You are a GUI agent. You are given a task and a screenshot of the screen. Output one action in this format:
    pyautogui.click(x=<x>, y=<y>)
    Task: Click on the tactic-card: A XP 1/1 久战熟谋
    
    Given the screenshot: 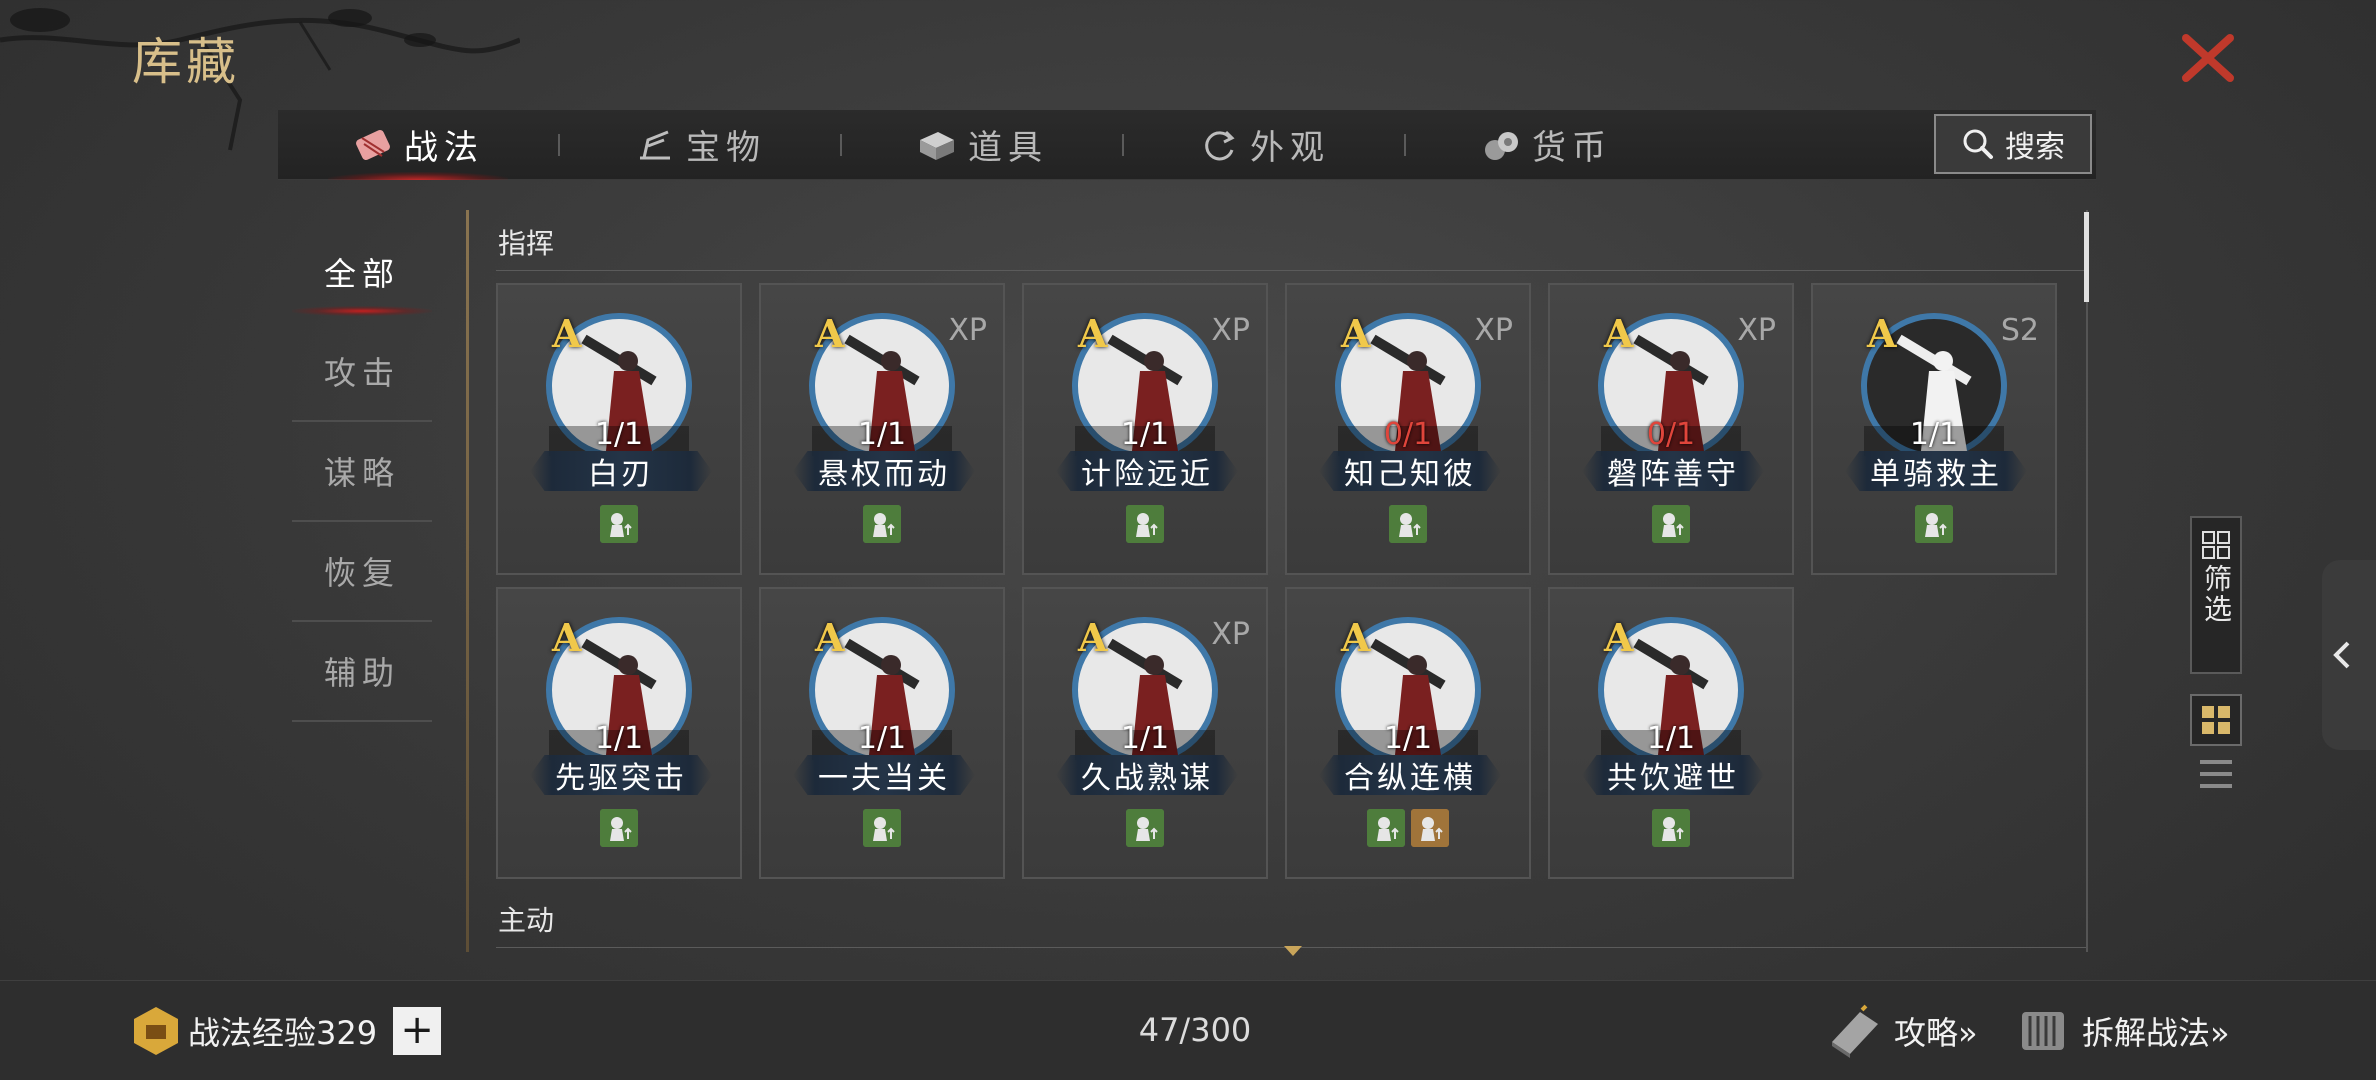 What is the action you would take?
    pyautogui.click(x=1145, y=733)
    